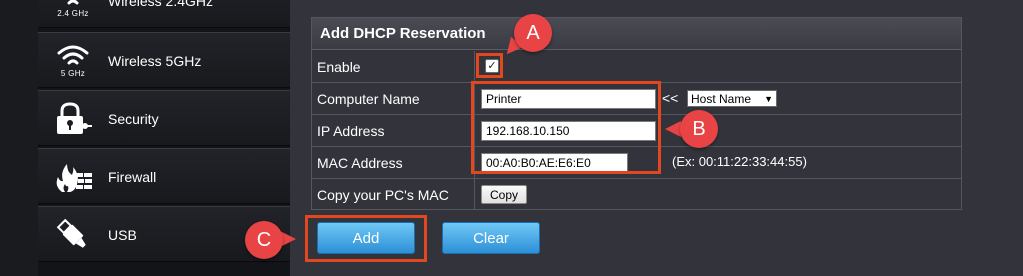 The image size is (1023, 276). What do you see at coordinates (393, 98) in the screenshot?
I see `computer-name-label: Computer Name` at bounding box center [393, 98].